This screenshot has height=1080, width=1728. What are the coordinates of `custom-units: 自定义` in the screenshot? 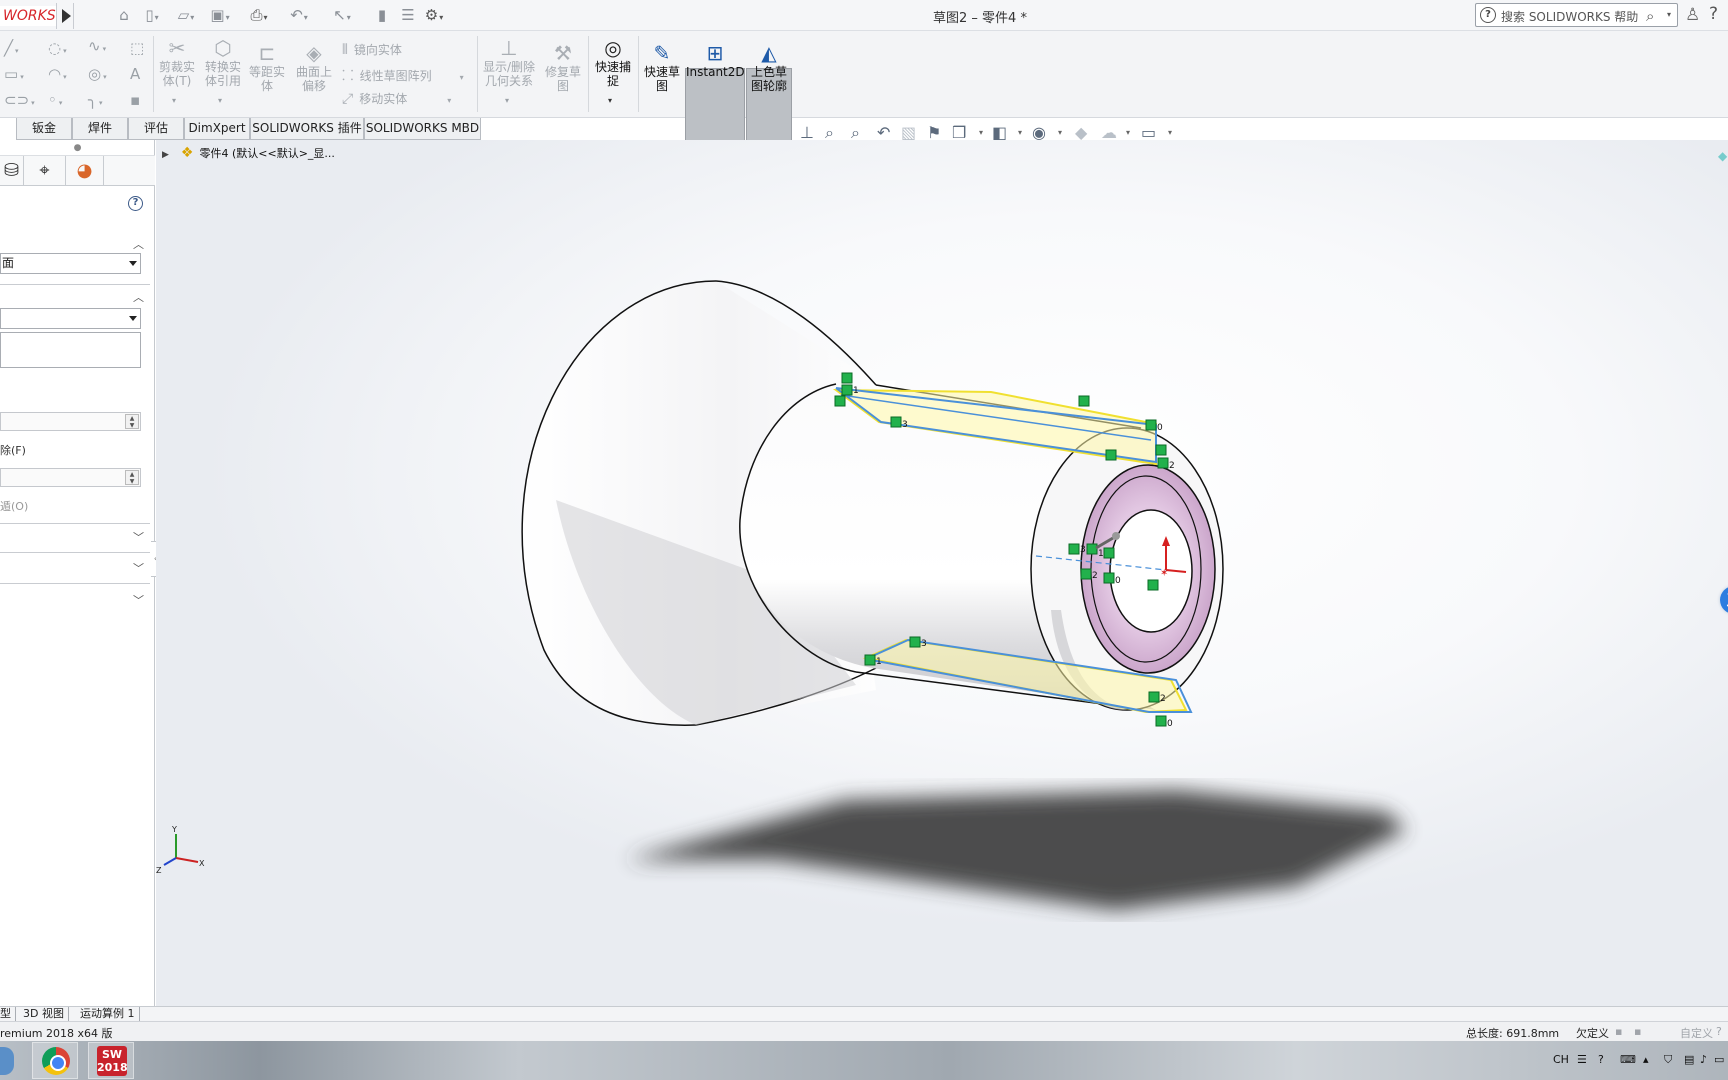 It's located at (1696, 1033).